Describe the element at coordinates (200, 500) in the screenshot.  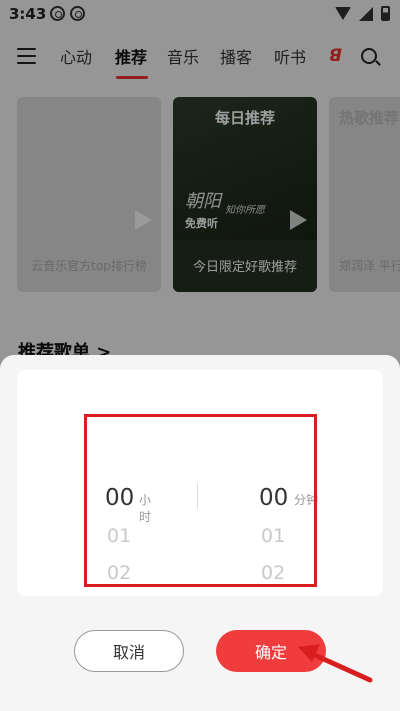
I see `annotation-highlight-box` at that location.